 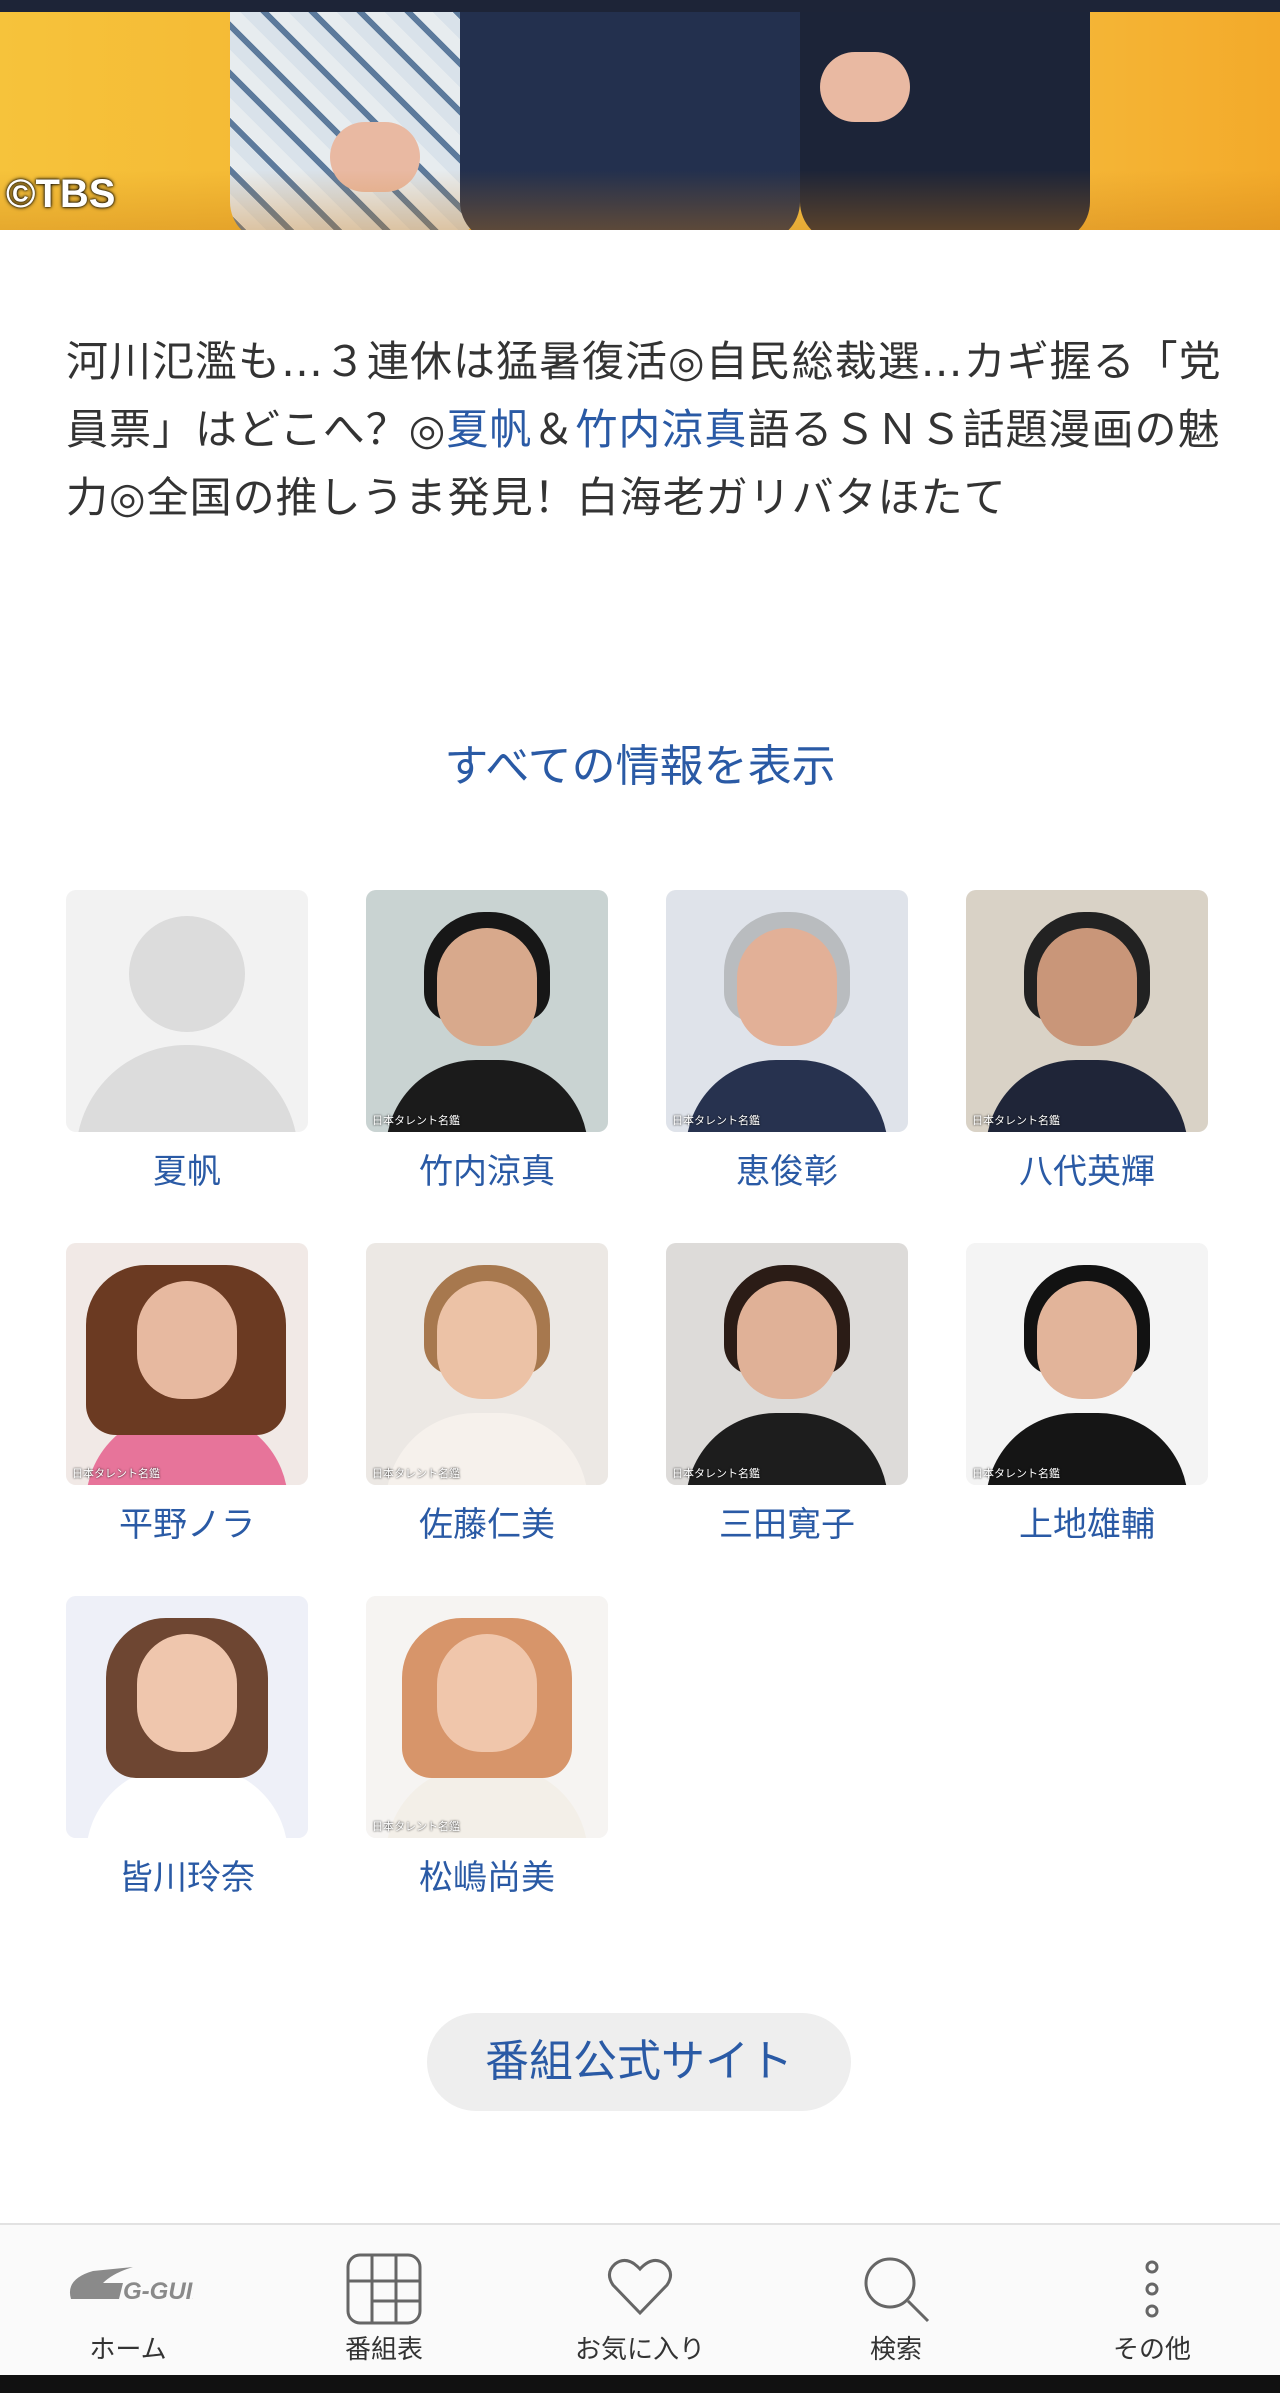 I want to click on tab-other: その他, so click(x=1152, y=2301).